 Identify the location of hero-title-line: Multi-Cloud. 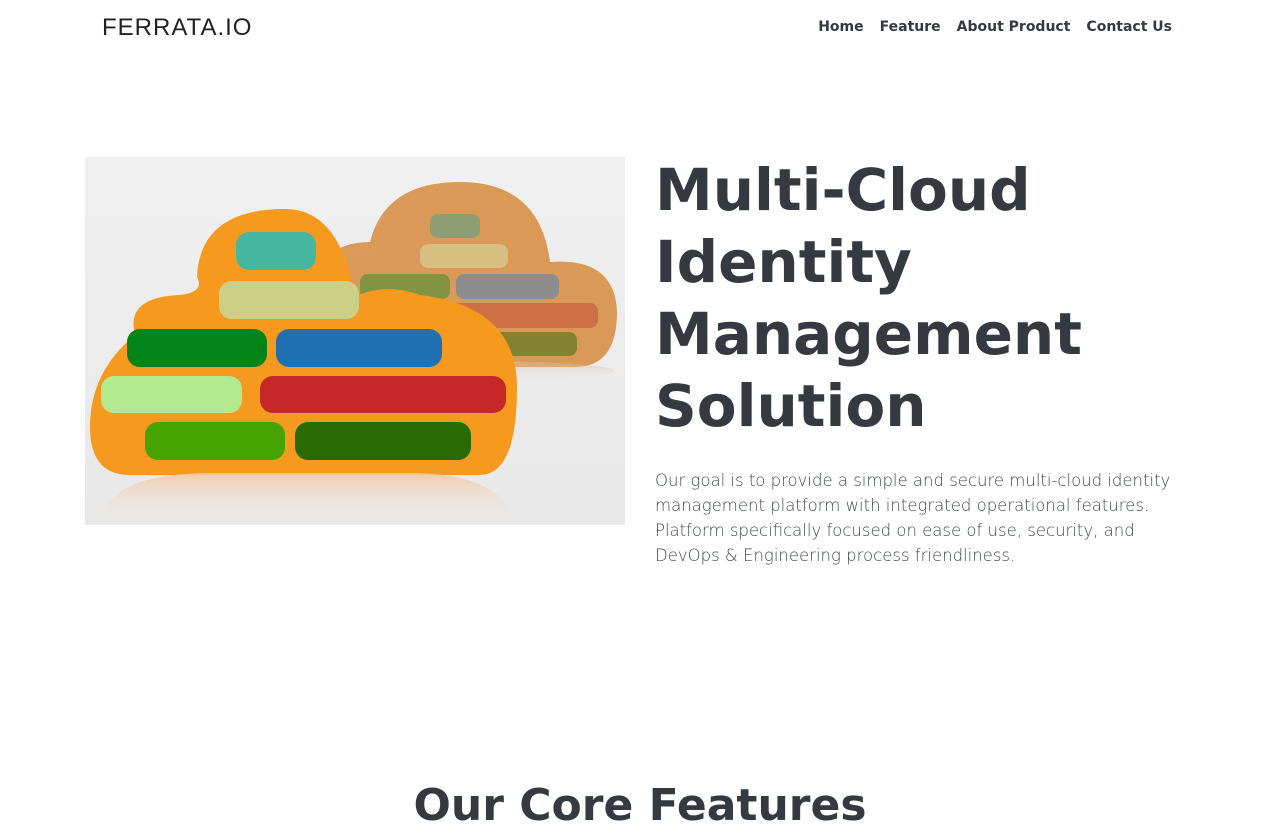
(843, 190).